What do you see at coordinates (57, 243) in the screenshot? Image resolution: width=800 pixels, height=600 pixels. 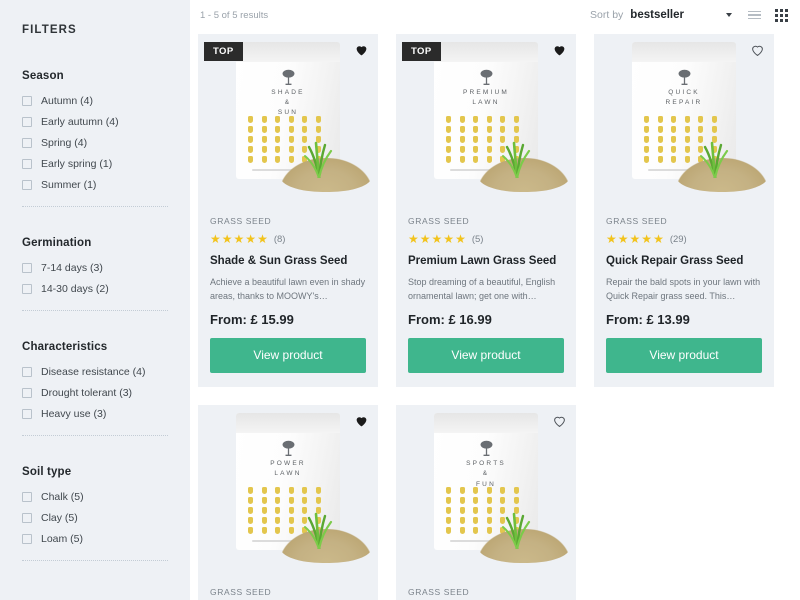 I see `filter-group-title: Germination` at bounding box center [57, 243].